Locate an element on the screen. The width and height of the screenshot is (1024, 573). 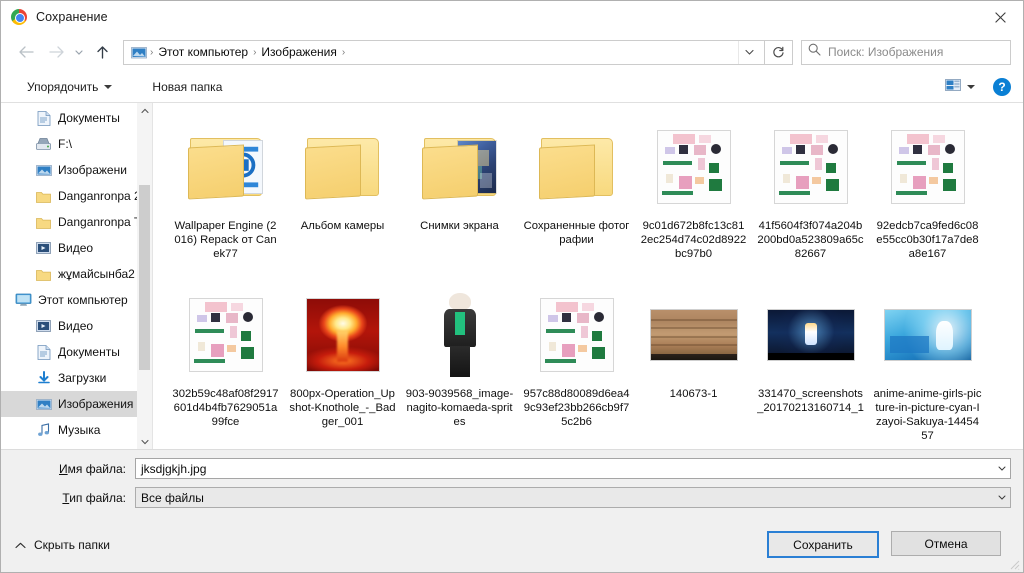
file-item: Снимки экрана is located at coordinates (459, 199).